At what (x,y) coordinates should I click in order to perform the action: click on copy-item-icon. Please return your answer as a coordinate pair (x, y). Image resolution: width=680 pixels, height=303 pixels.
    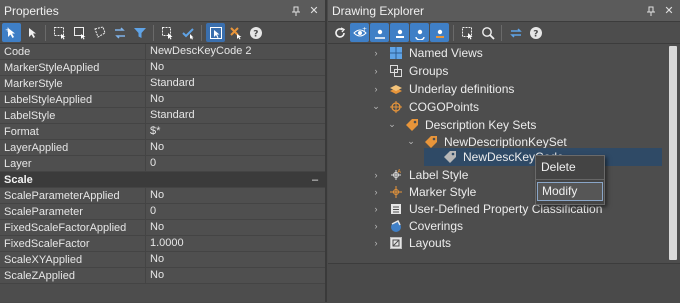
    Looking at the image, I should click on (399, 32).